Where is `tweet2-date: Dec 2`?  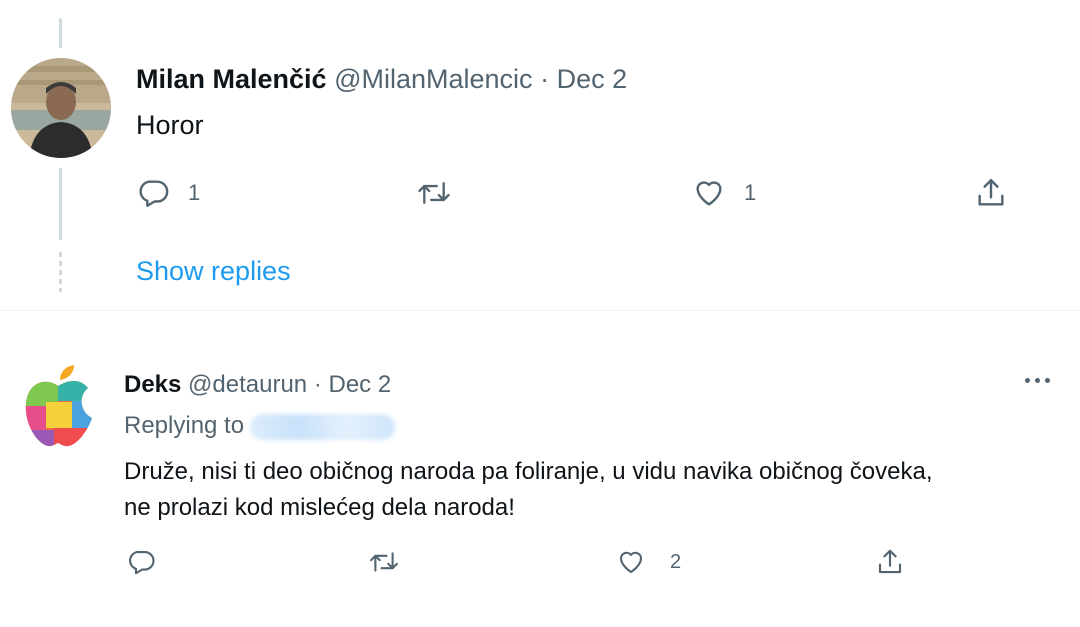 tweet2-date: Dec 2 is located at coordinates (360, 384).